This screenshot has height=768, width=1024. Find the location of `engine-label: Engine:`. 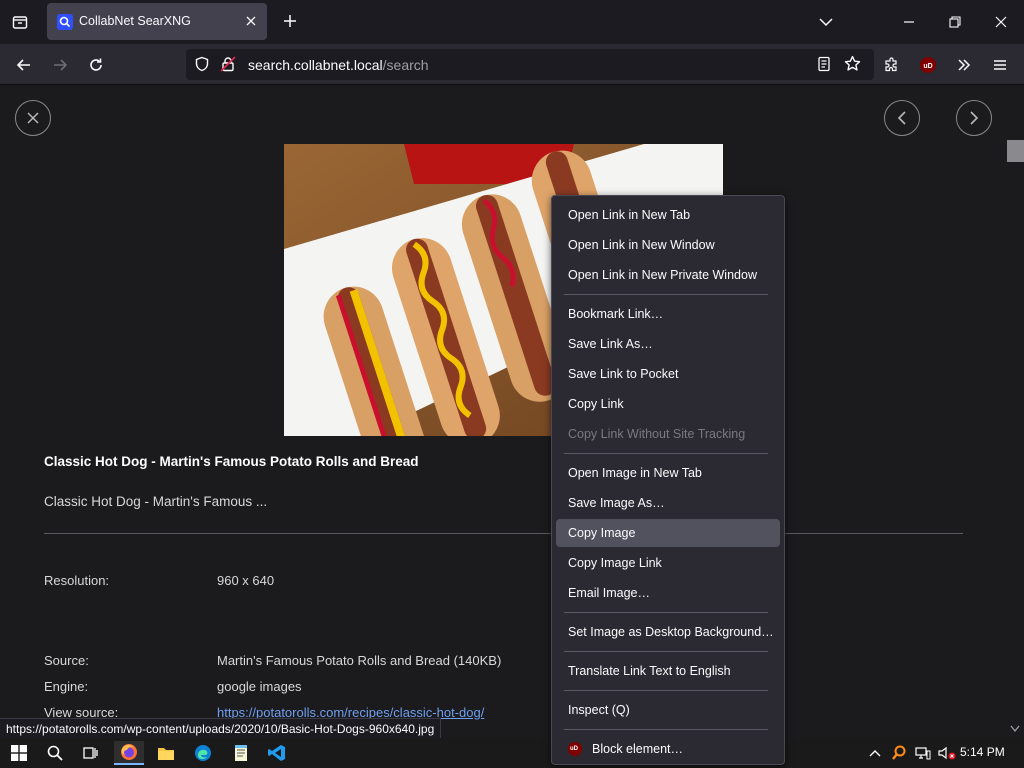

engine-label: Engine: is located at coordinates (66, 686).